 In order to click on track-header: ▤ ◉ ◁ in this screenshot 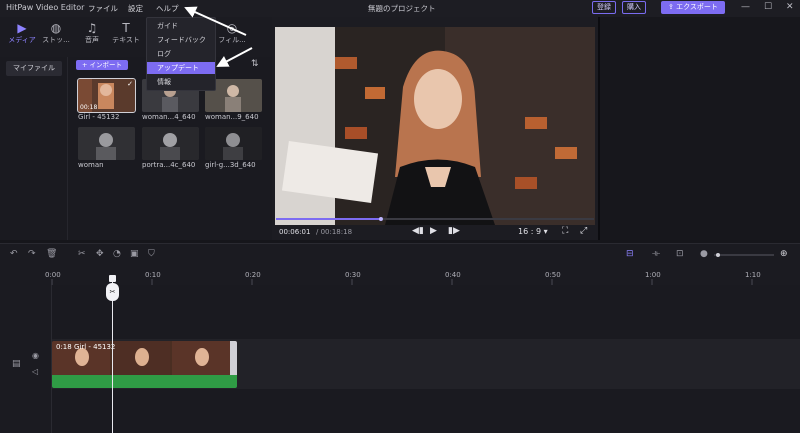, I will do `click(26, 359)`.